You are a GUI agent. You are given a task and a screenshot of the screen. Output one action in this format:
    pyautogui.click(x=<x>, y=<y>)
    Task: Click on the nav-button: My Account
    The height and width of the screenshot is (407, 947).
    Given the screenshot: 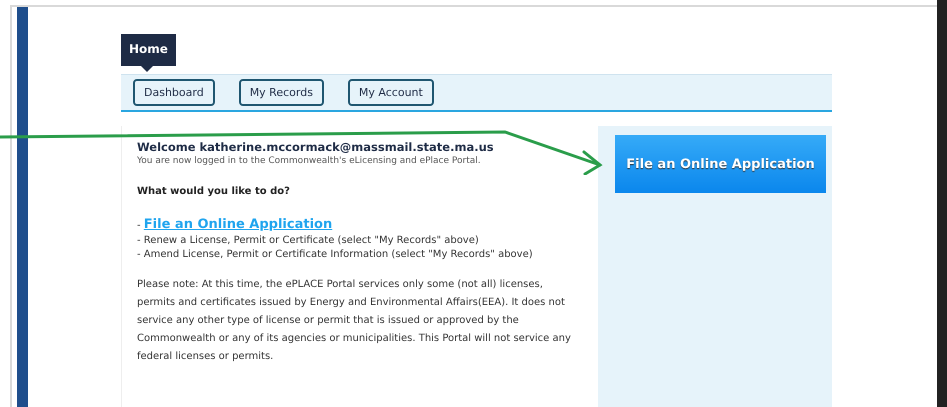 What is the action you would take?
    pyautogui.click(x=391, y=92)
    